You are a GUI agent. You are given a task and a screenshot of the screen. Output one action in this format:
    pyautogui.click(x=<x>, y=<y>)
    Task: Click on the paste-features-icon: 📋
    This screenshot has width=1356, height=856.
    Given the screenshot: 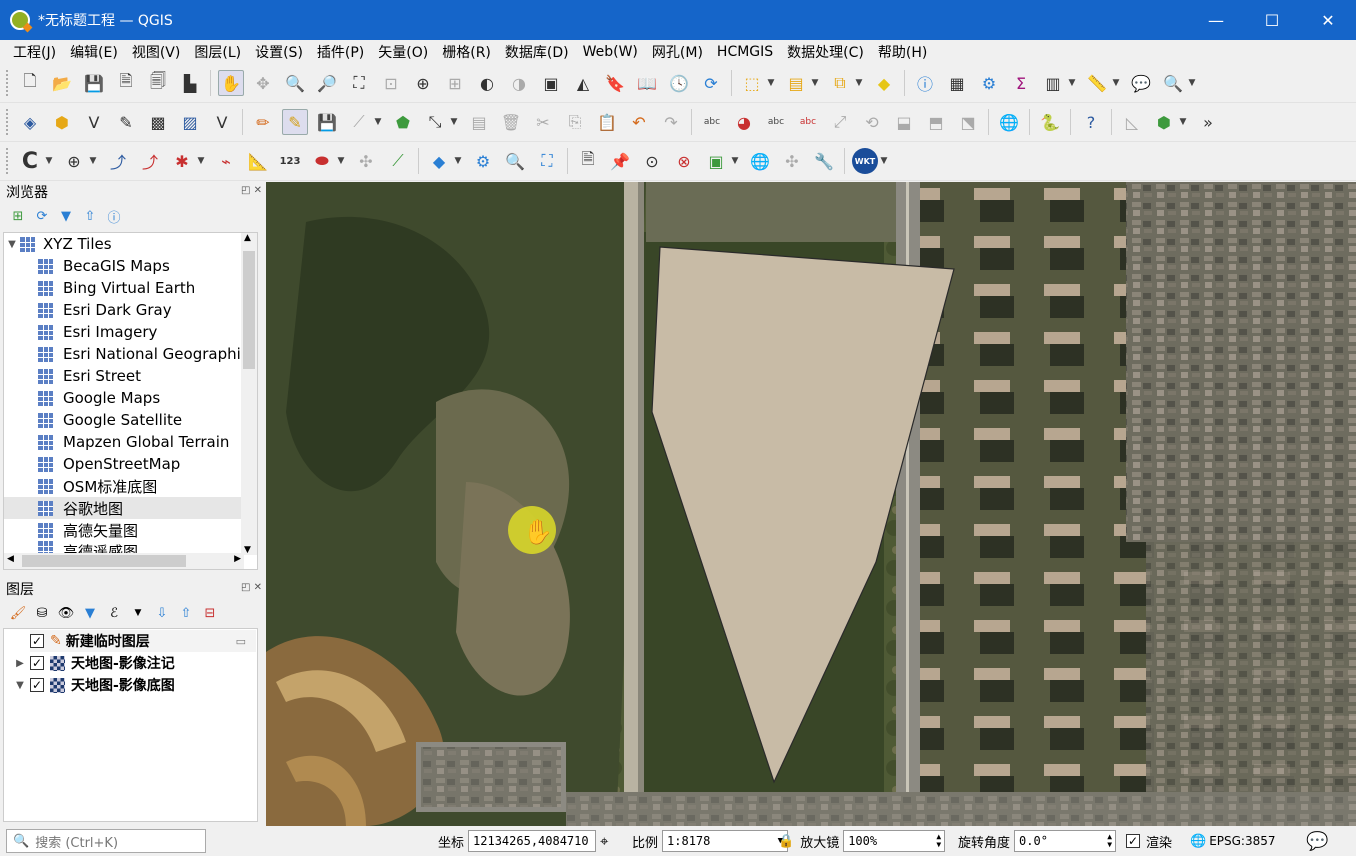 What is the action you would take?
    pyautogui.click(x=607, y=122)
    